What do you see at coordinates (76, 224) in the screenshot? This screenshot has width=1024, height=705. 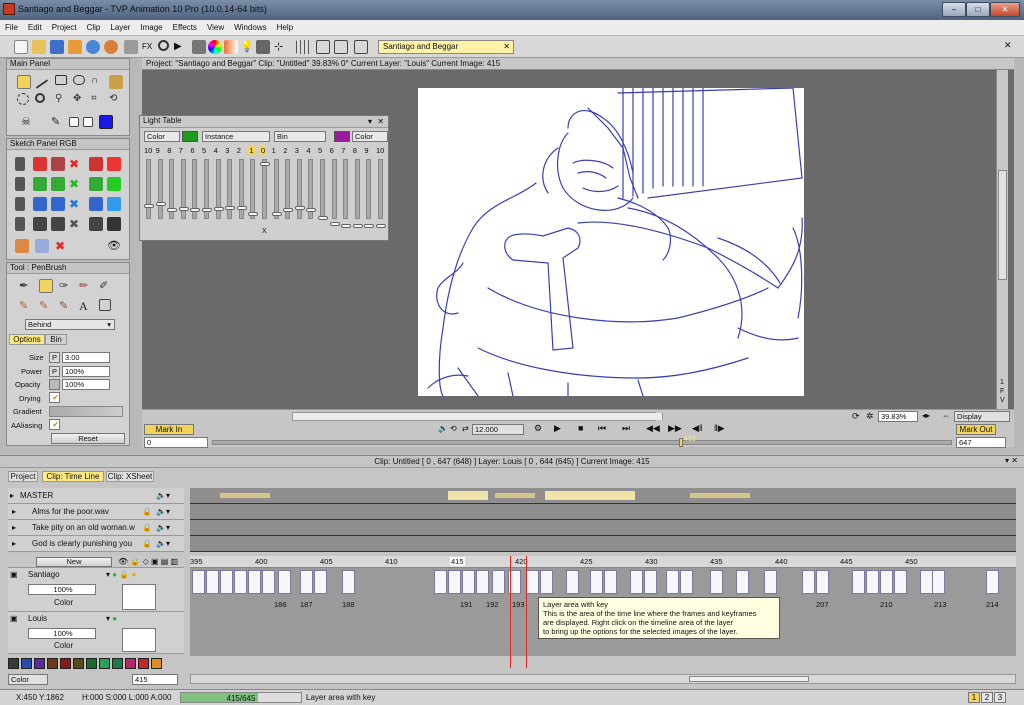 I see `sketch-black-delete-icon: ✖` at bounding box center [76, 224].